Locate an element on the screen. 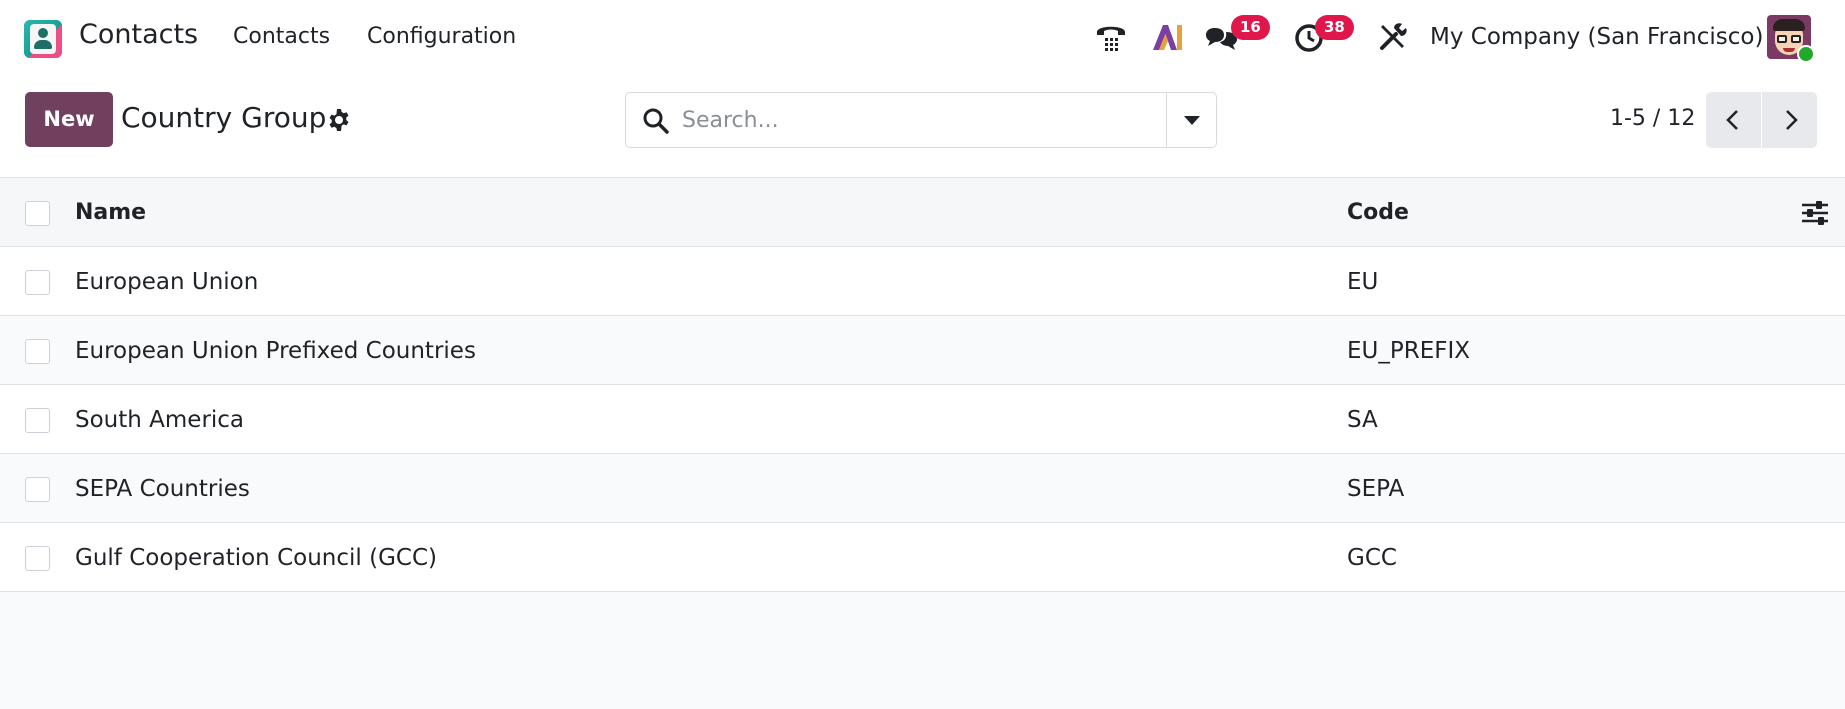  contacts-app-icon is located at coordinates (43, 39).